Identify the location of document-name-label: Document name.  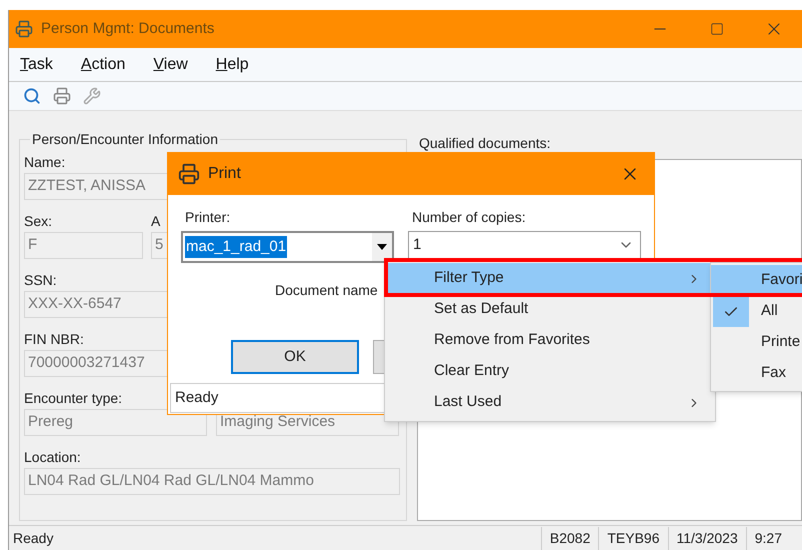
(326, 290).